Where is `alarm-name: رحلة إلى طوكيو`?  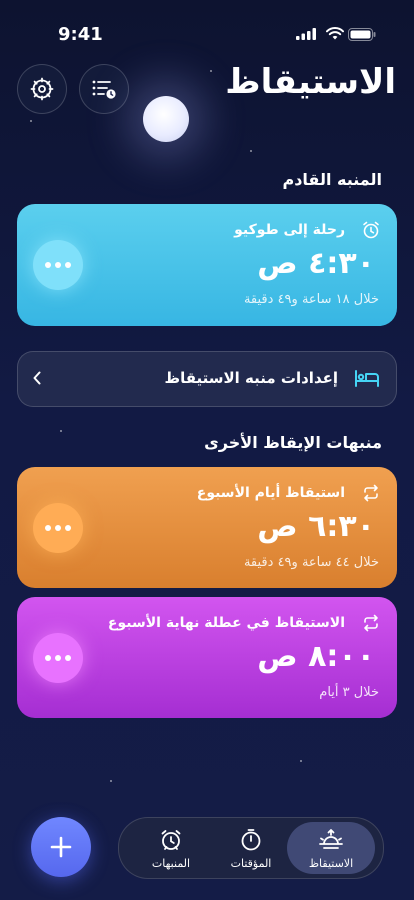 alarm-name: رحلة إلى طوكيو is located at coordinates (289, 230).